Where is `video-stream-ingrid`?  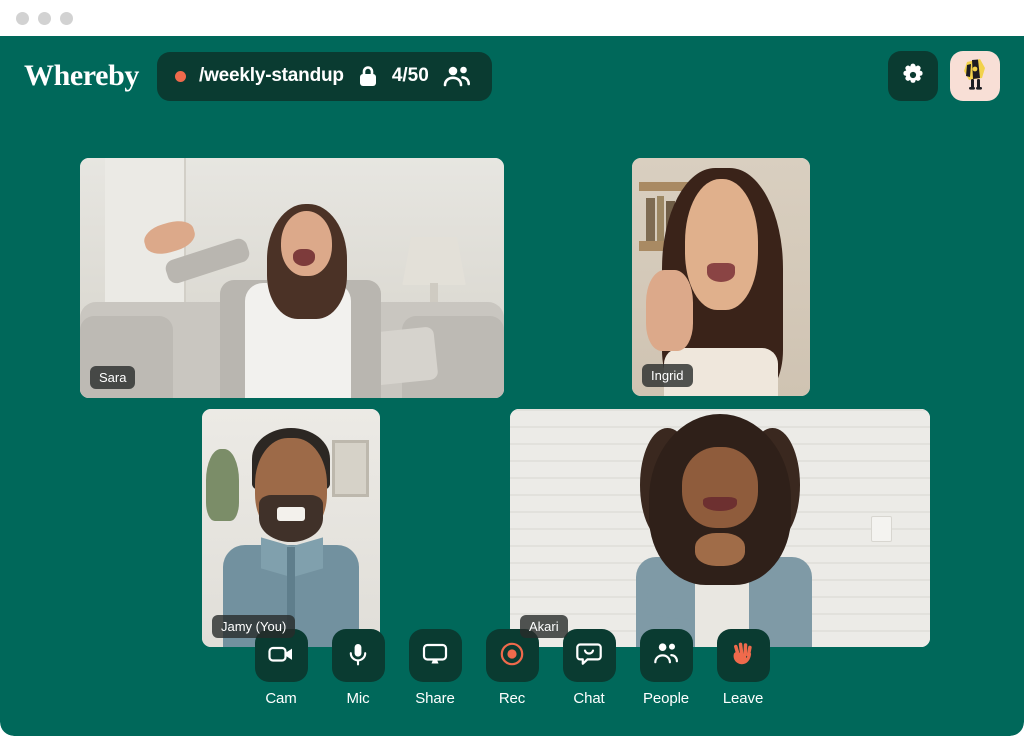 video-stream-ingrid is located at coordinates (721, 277).